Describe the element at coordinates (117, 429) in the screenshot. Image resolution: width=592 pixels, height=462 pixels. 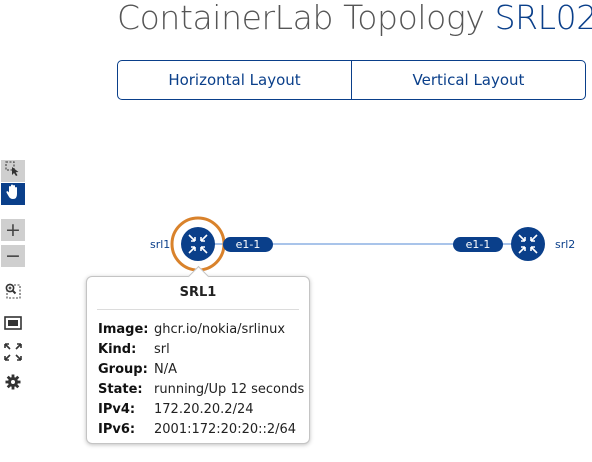
I see `popup-key: IPv6:` at that location.